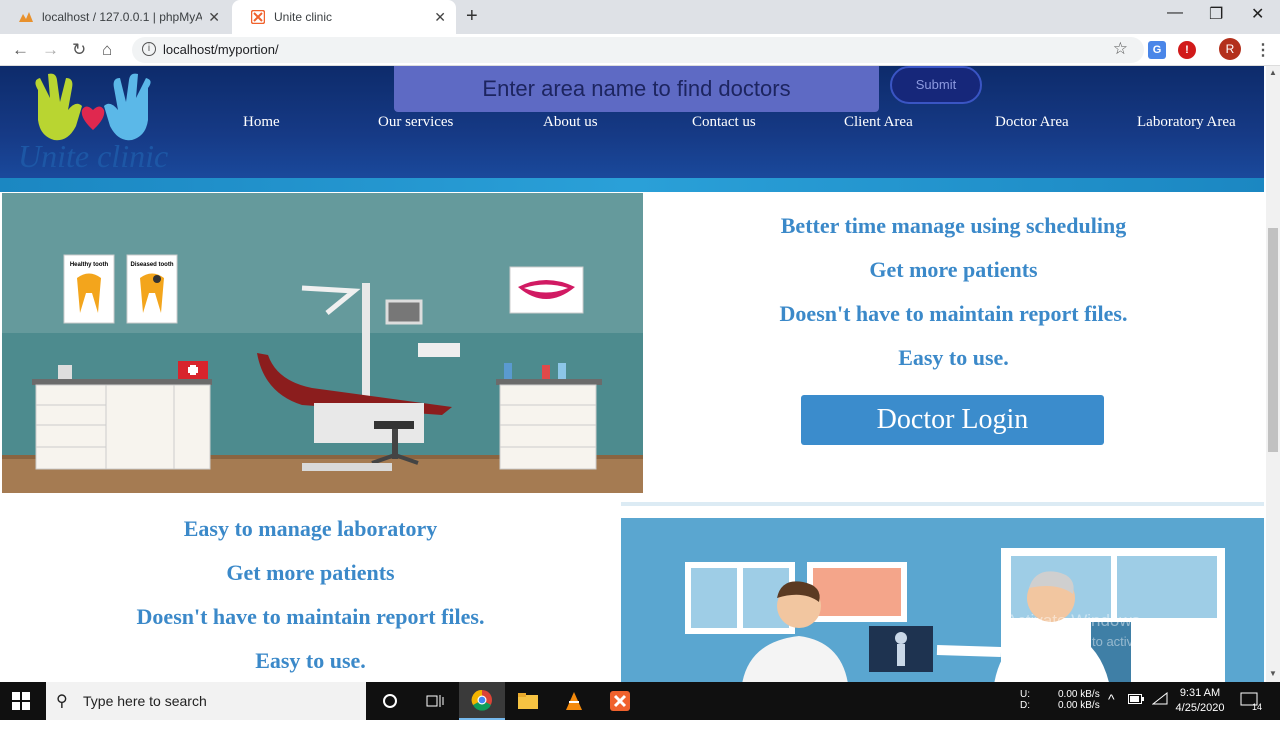 This screenshot has height=740, width=1280. Describe the element at coordinates (20, 50) in the screenshot. I see `back-icon: ←` at that location.